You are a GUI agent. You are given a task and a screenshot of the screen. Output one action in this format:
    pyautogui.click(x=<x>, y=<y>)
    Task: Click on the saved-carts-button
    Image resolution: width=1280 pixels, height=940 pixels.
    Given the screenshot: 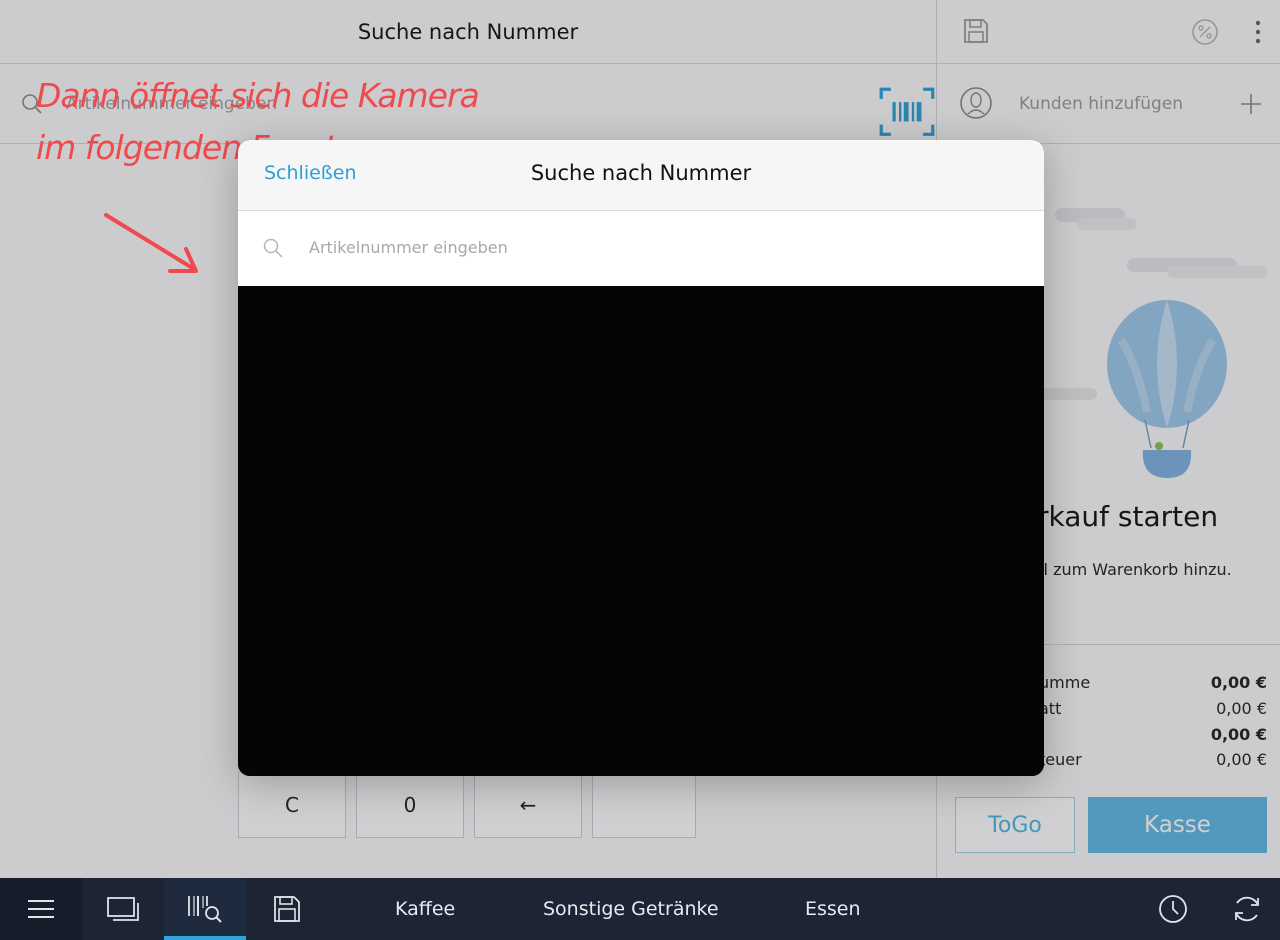 What is the action you would take?
    pyautogui.click(x=287, y=909)
    